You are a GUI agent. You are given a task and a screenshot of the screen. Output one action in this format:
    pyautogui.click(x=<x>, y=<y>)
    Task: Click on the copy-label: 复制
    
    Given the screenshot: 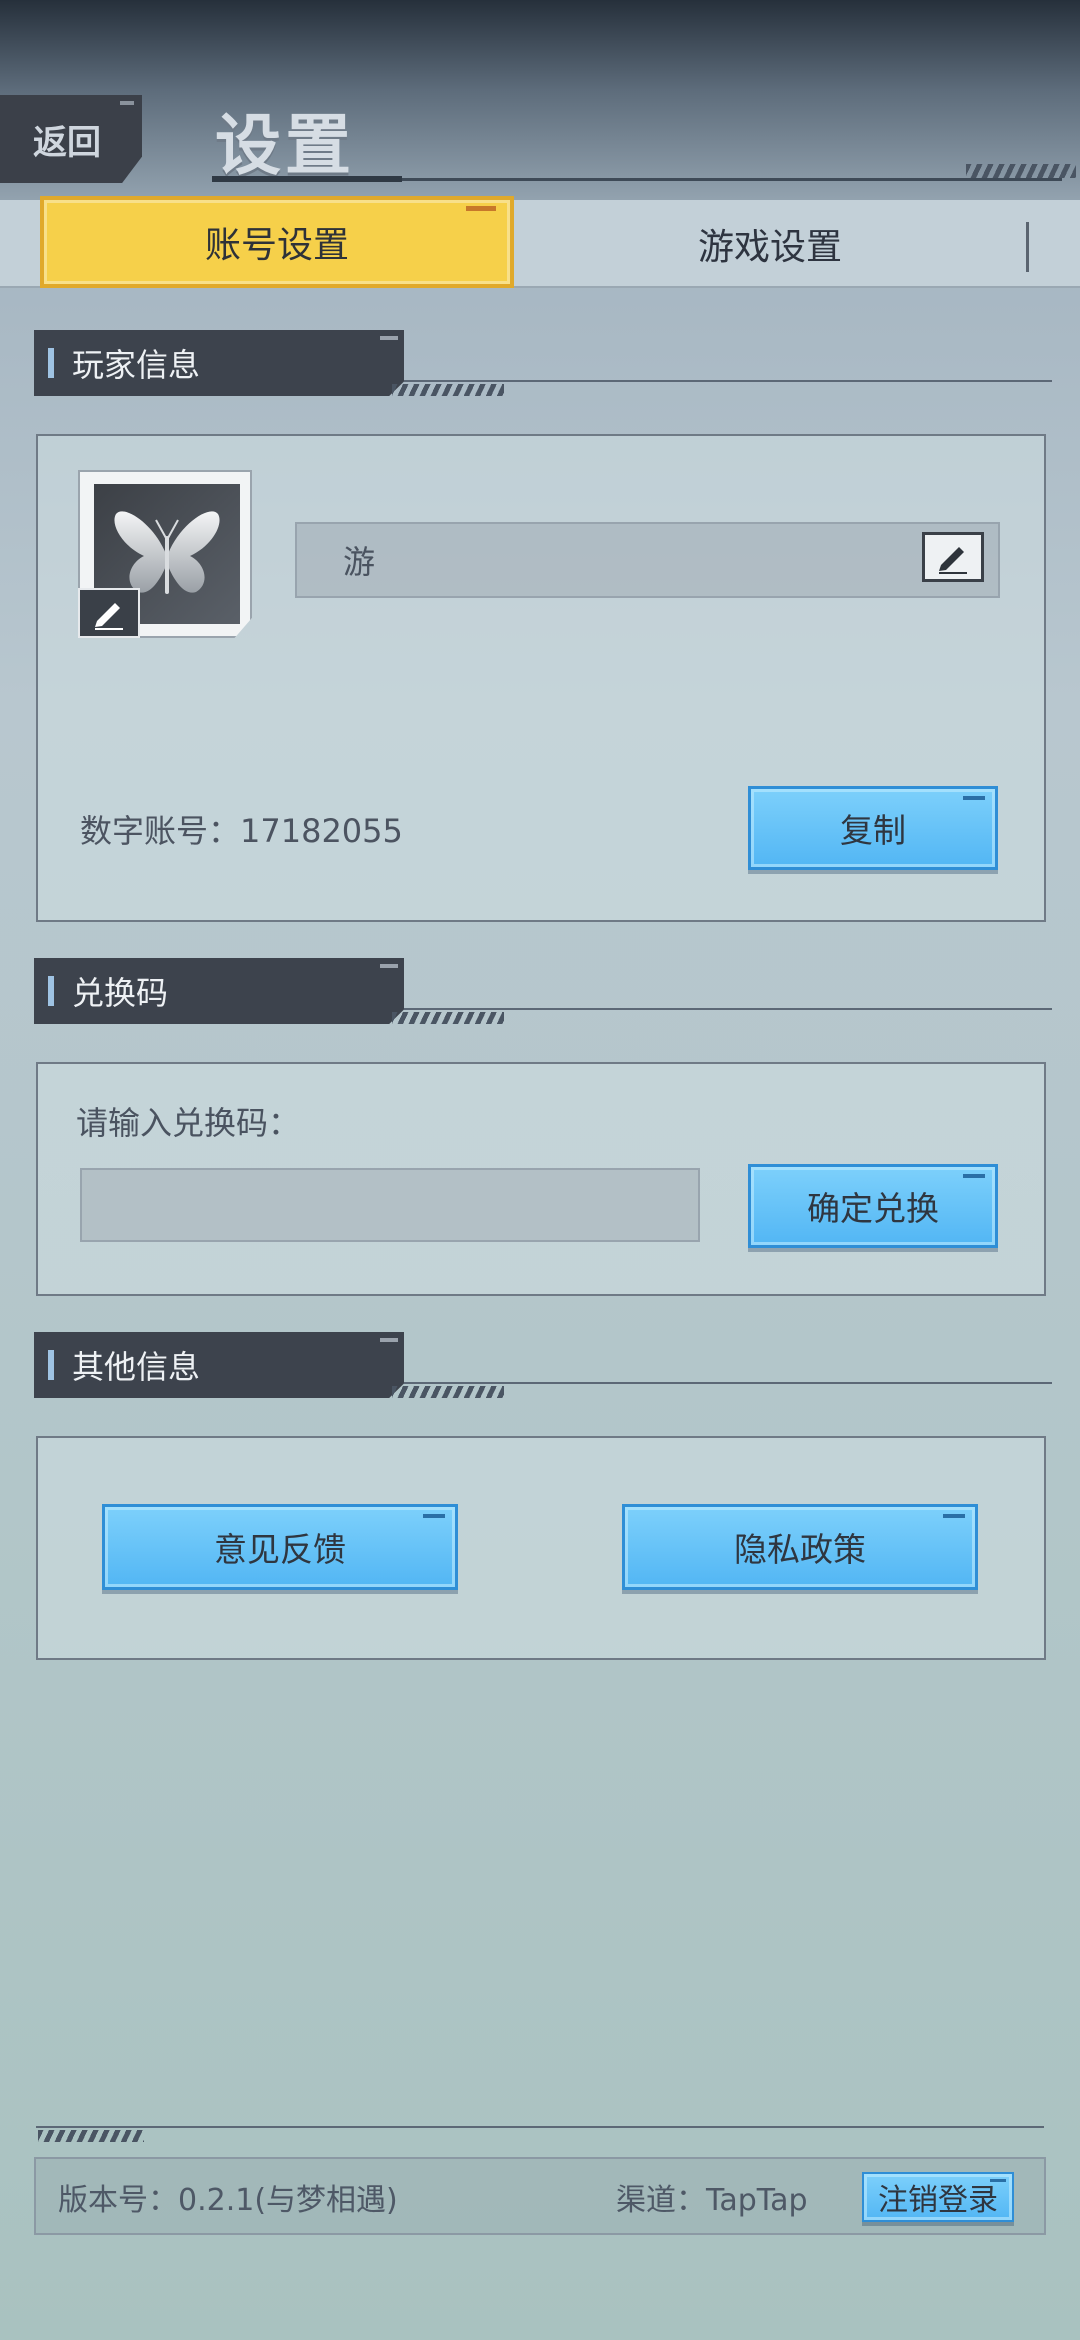 What is the action you would take?
    pyautogui.click(x=873, y=830)
    